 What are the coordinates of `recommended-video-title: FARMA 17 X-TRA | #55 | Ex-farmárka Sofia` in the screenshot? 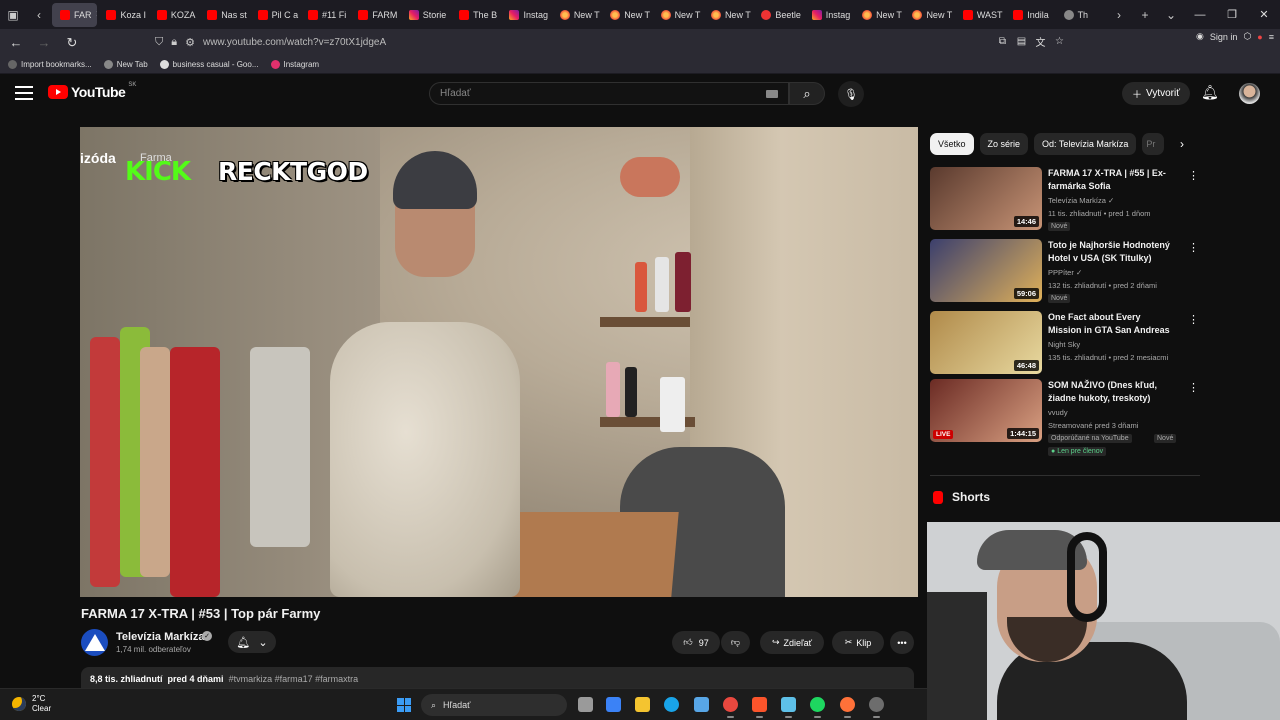 It's located at (1112, 180).